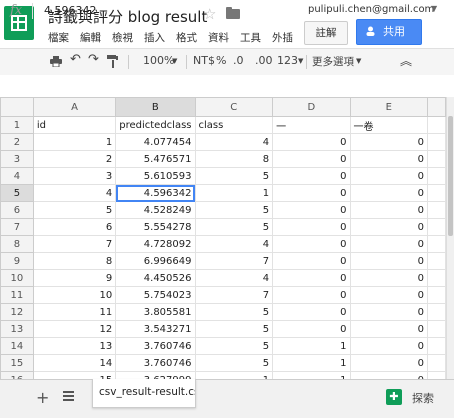  What do you see at coordinates (74, 227) in the screenshot?
I see `cell-a: 6` at bounding box center [74, 227].